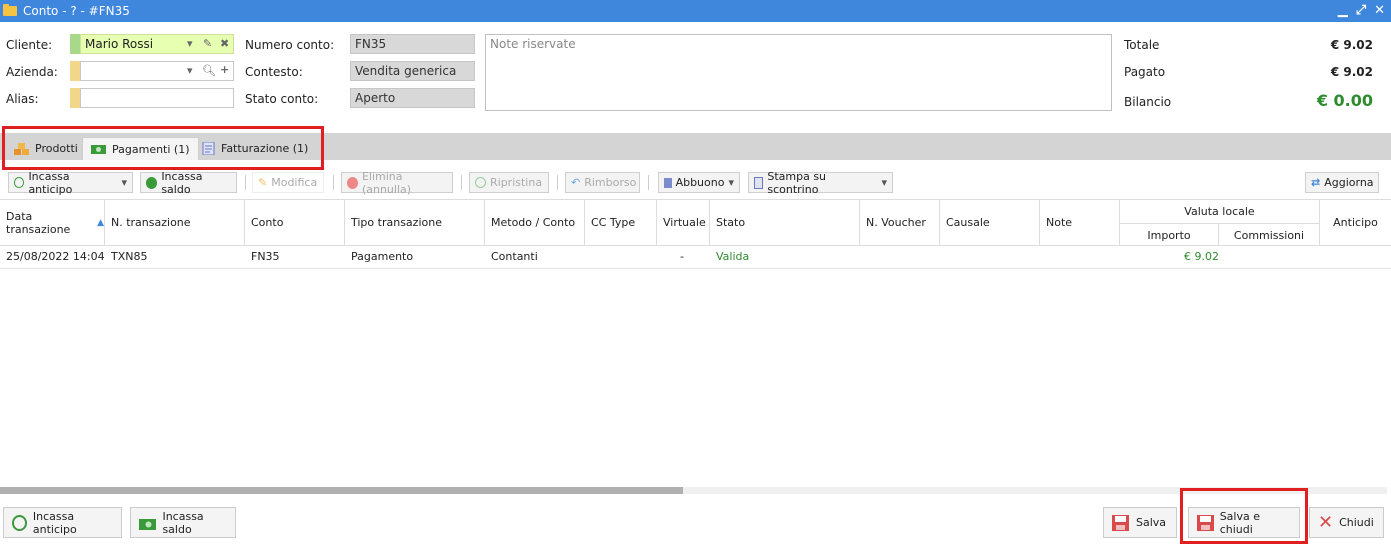 This screenshot has width=1391, height=544. I want to click on col-data-transazione: Data transazione ▲, so click(52, 222).